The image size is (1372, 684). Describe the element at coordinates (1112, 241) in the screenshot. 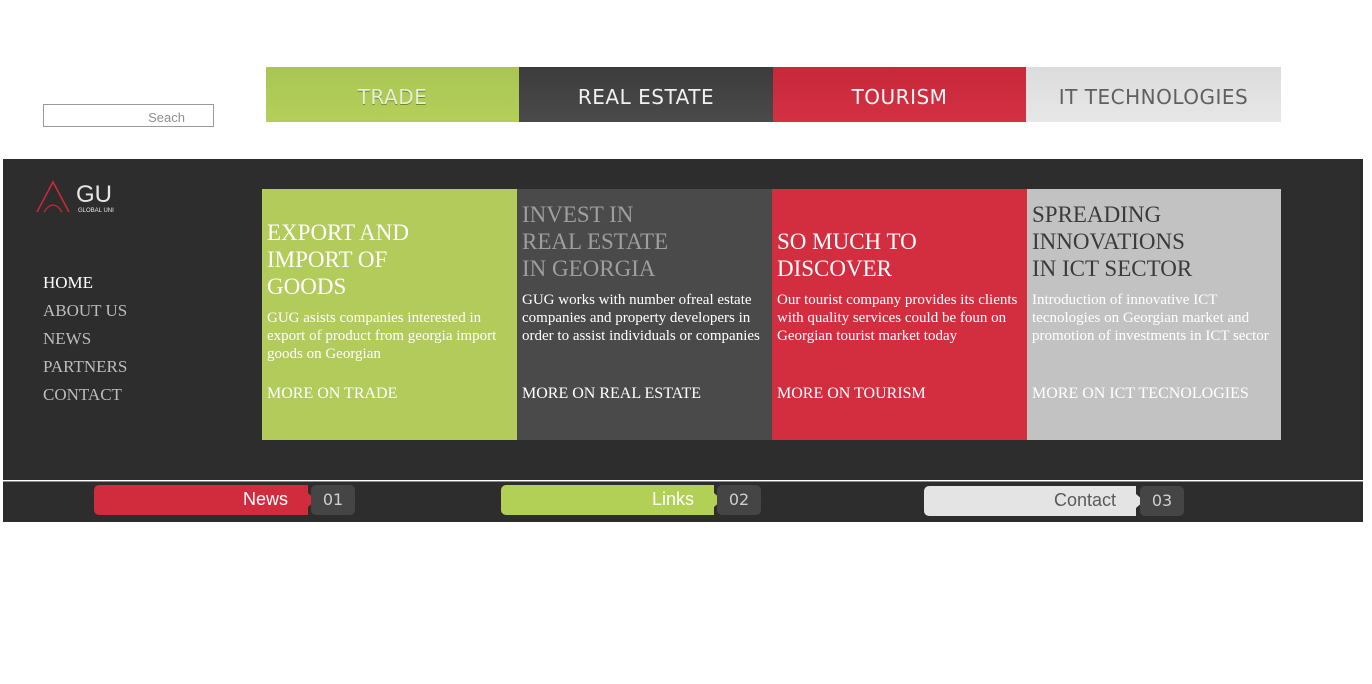

I see `panel-title: SPREADING INNOVATIONS IN ICT SECTOR` at that location.